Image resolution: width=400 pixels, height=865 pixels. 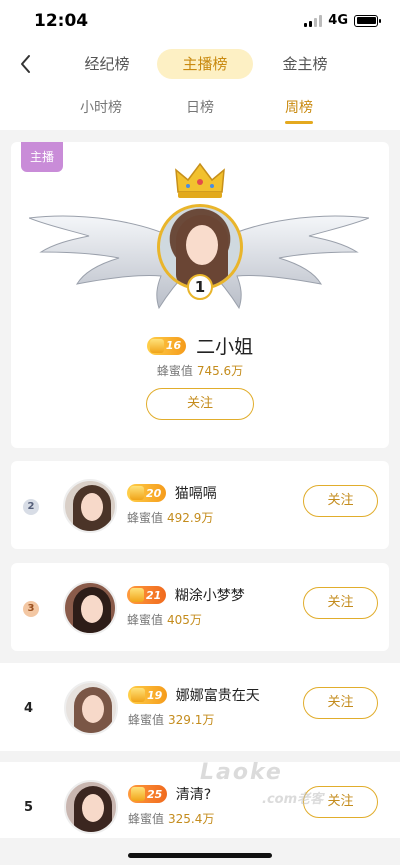 What do you see at coordinates (164, 620) in the screenshot?
I see `honey-value: 蜂蜜值 405万` at bounding box center [164, 620].